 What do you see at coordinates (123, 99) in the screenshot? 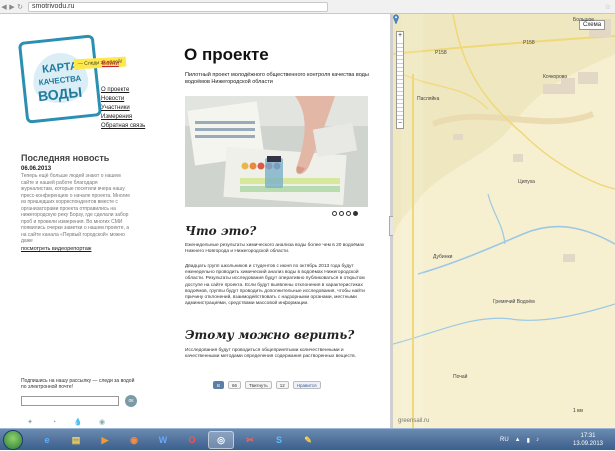
I see `menu-item-news: Новости` at bounding box center [123, 99].